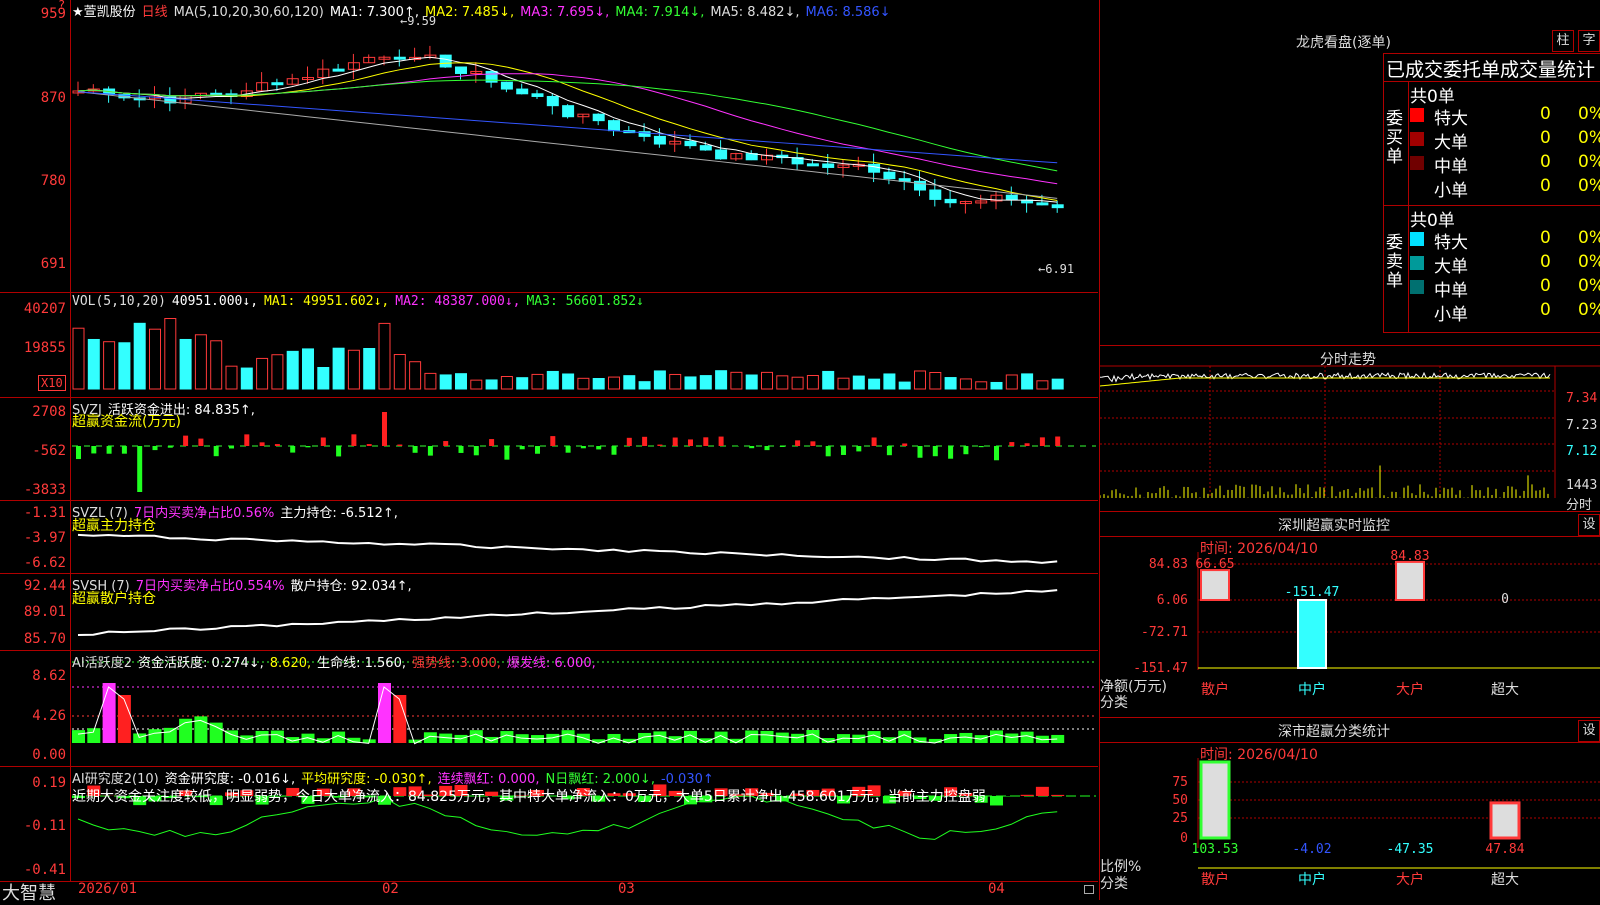  What do you see at coordinates (567, 612) in the screenshot?
I see `retail-position-line` at bounding box center [567, 612].